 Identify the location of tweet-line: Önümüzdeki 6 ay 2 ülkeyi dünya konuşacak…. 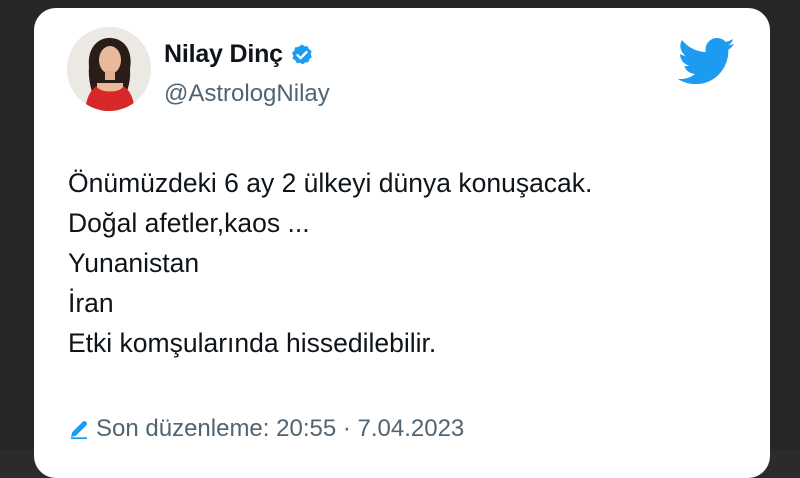
(330, 183).